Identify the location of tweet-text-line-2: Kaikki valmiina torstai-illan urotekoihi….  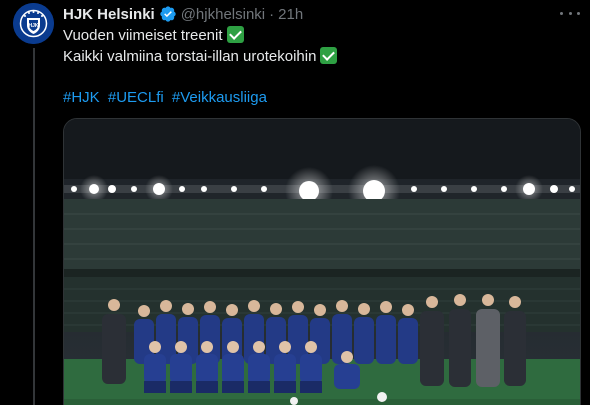
(200, 57).